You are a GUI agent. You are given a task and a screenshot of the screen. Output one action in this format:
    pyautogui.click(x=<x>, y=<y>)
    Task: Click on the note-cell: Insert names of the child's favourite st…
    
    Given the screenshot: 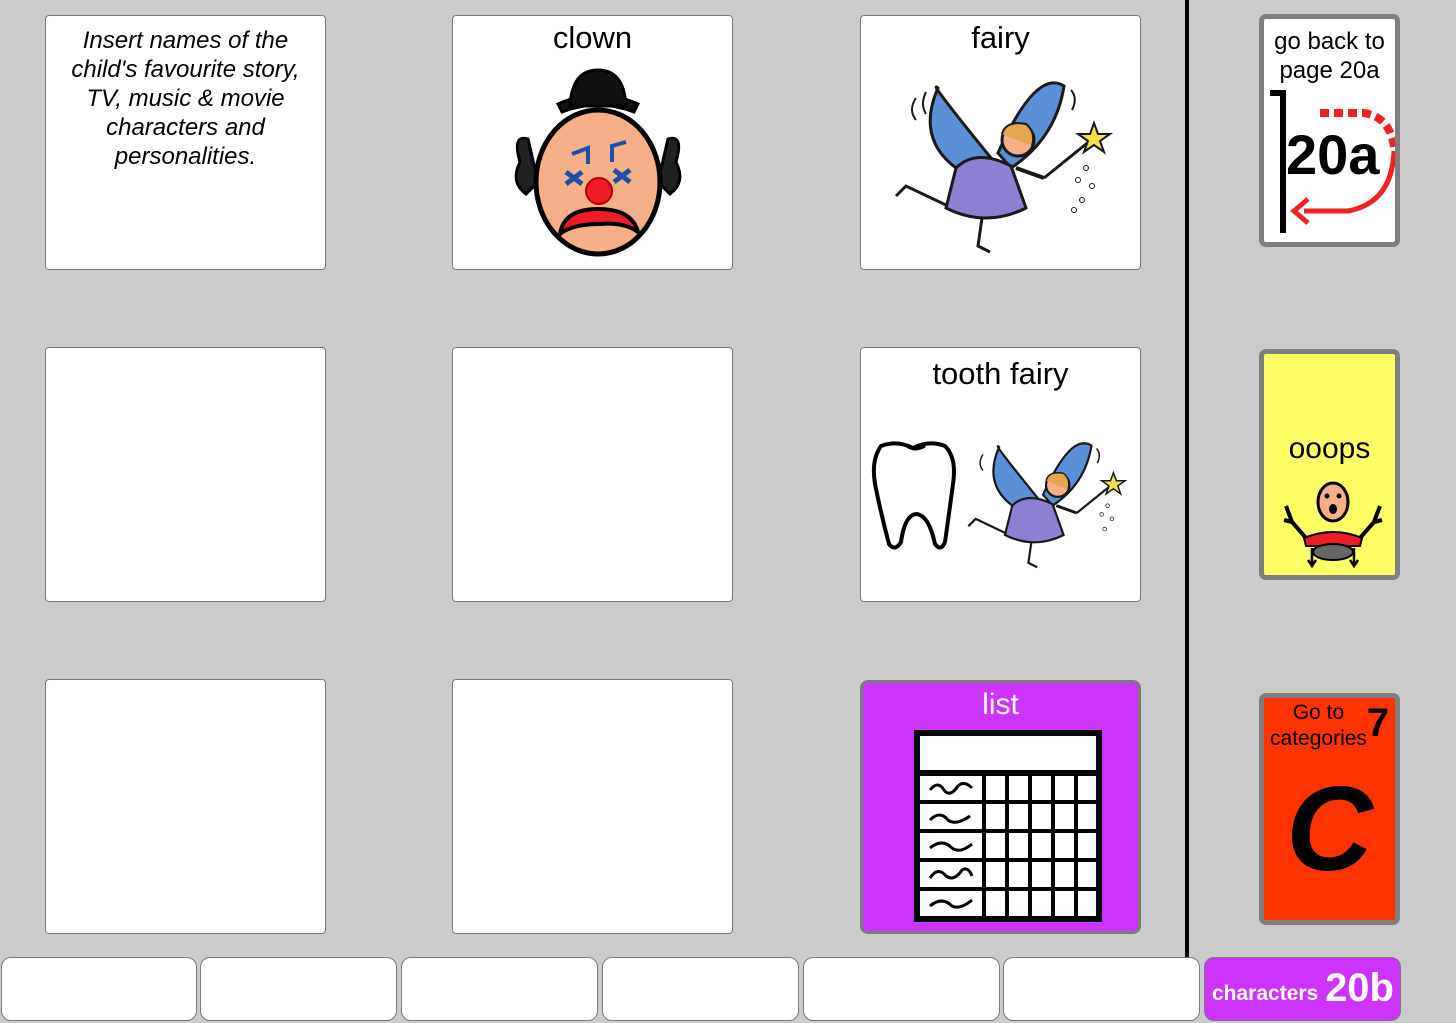 What is the action you would take?
    pyautogui.click(x=185, y=142)
    